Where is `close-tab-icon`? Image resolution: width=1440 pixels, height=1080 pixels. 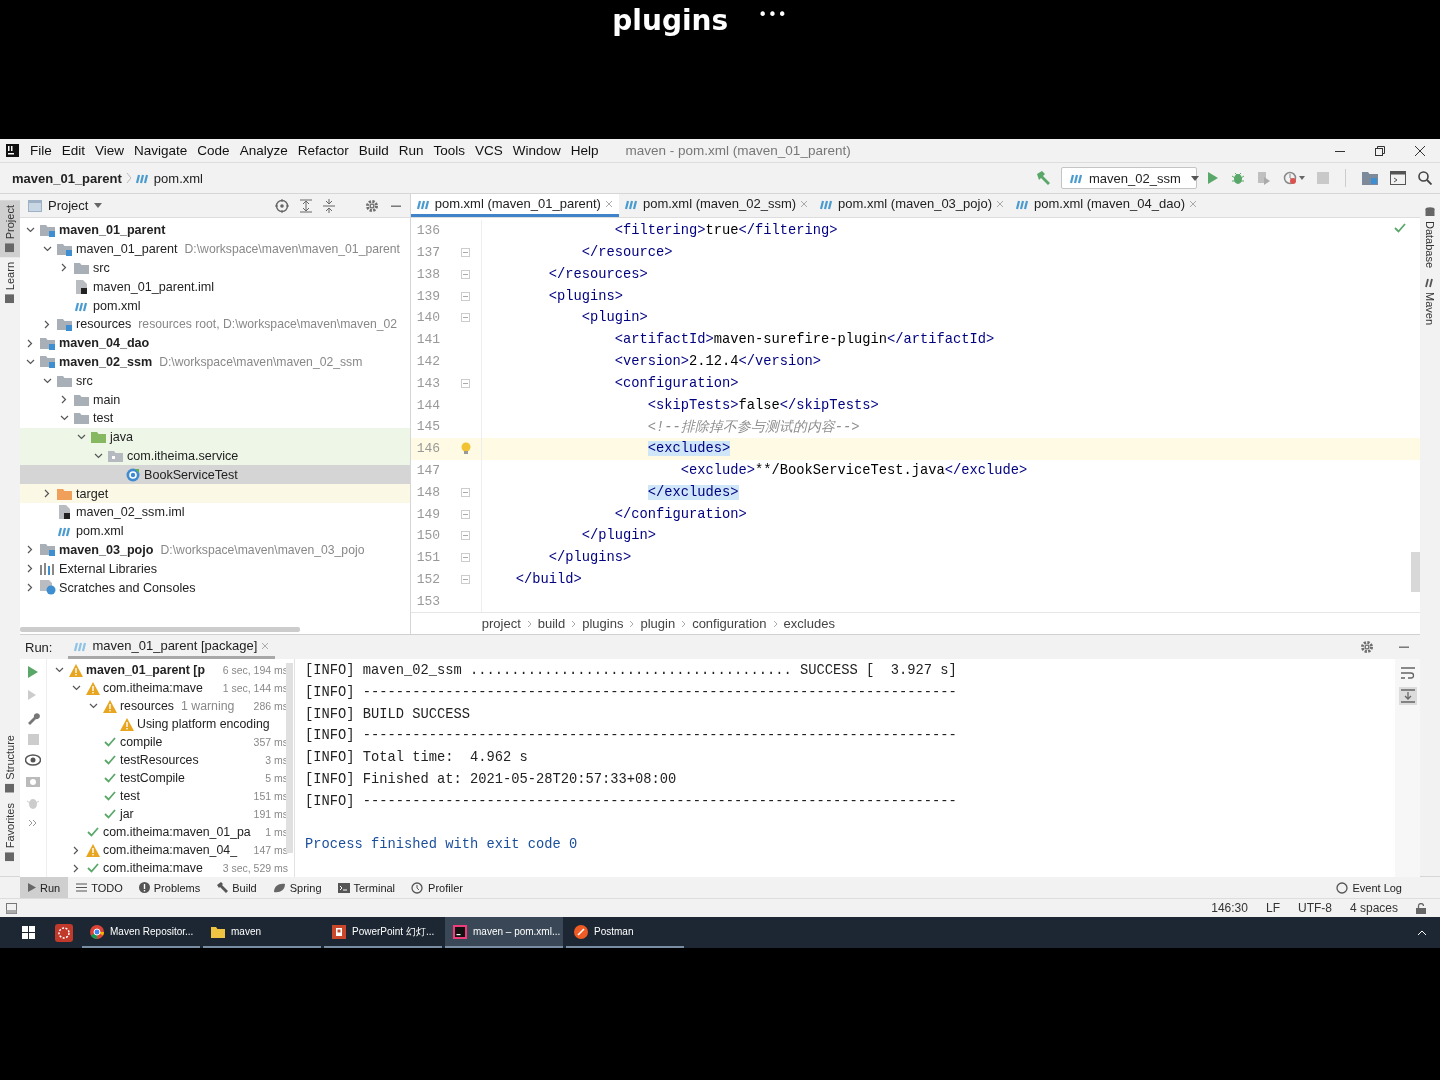 close-tab-icon is located at coordinates (608, 203).